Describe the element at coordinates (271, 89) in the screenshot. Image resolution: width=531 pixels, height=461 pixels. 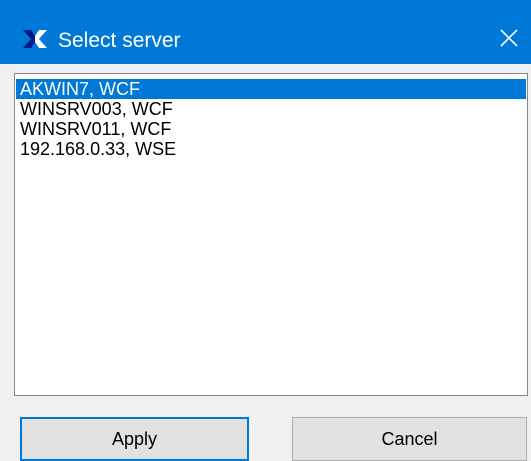
I see `server-list-item: AKWIN7, WCF` at that location.